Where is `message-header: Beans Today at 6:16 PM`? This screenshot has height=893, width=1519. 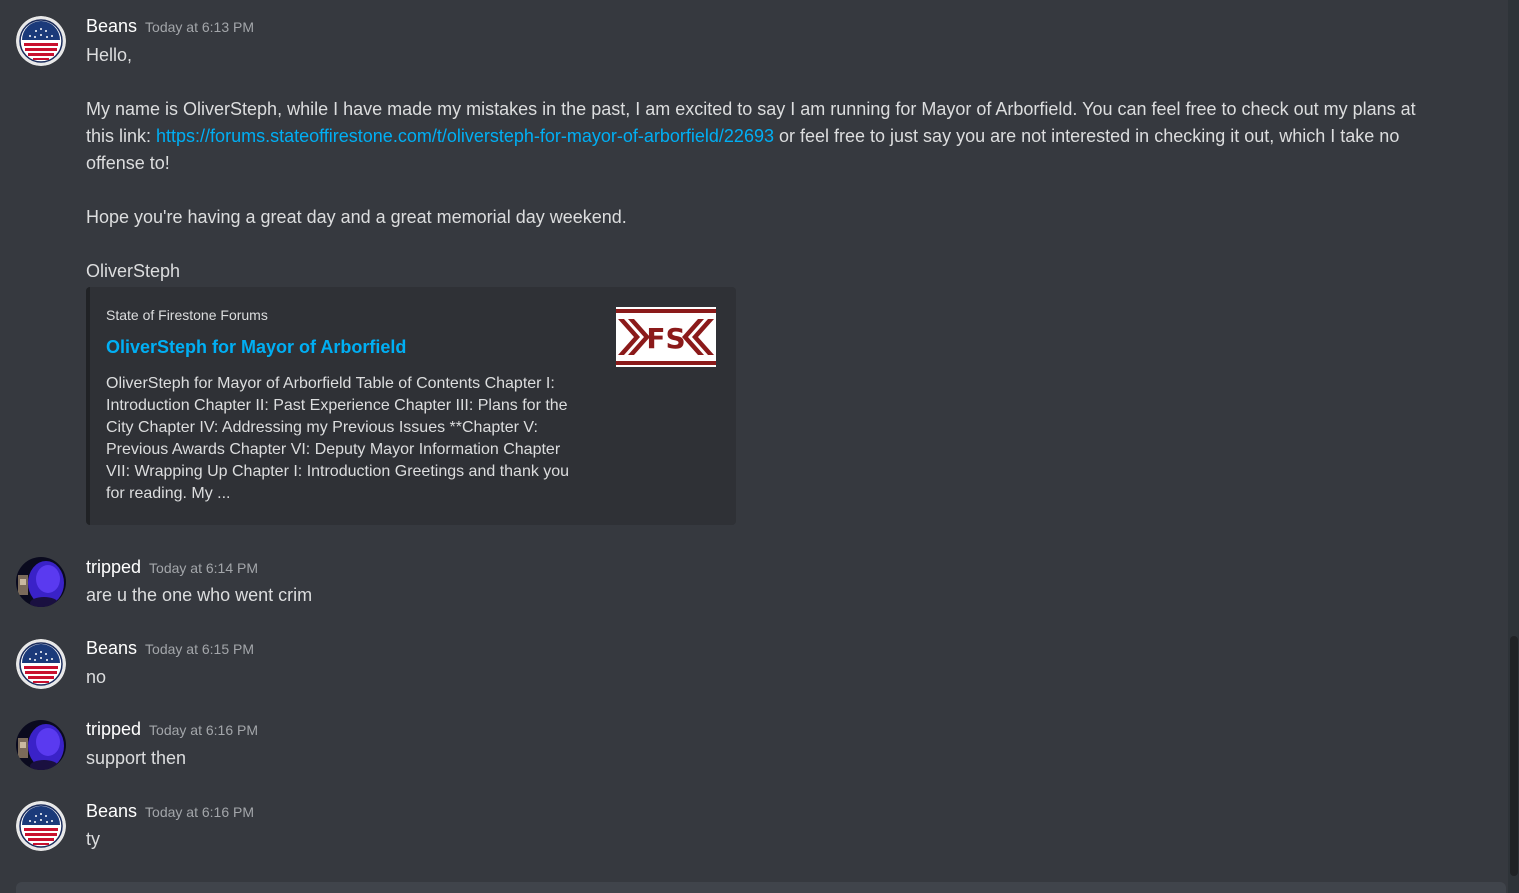 message-header: Beans Today at 6:16 PM is located at coordinates (170, 811).